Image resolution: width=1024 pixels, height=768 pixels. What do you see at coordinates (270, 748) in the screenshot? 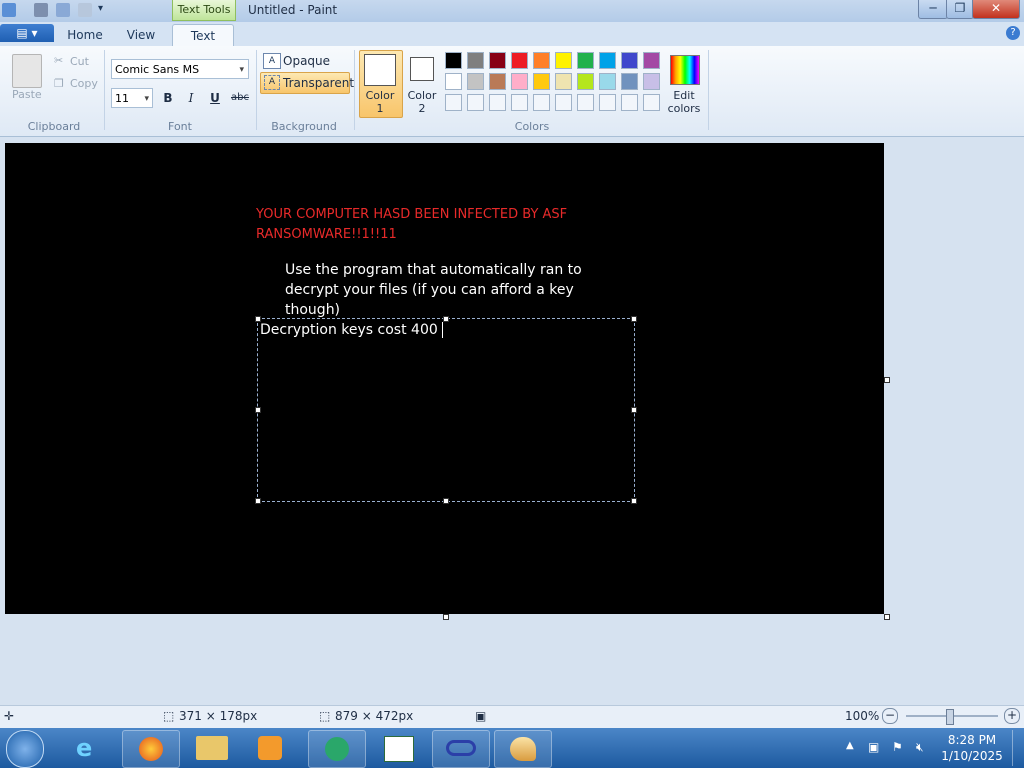
I see `media-player-icon` at bounding box center [270, 748].